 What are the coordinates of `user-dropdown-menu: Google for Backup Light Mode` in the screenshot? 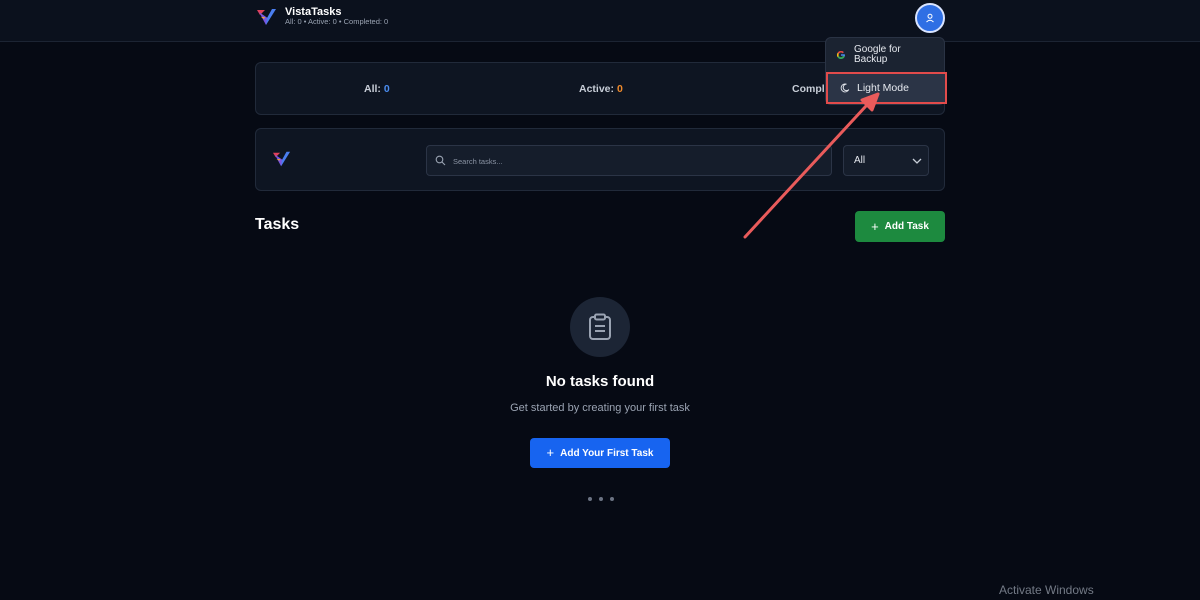 It's located at (885, 71).